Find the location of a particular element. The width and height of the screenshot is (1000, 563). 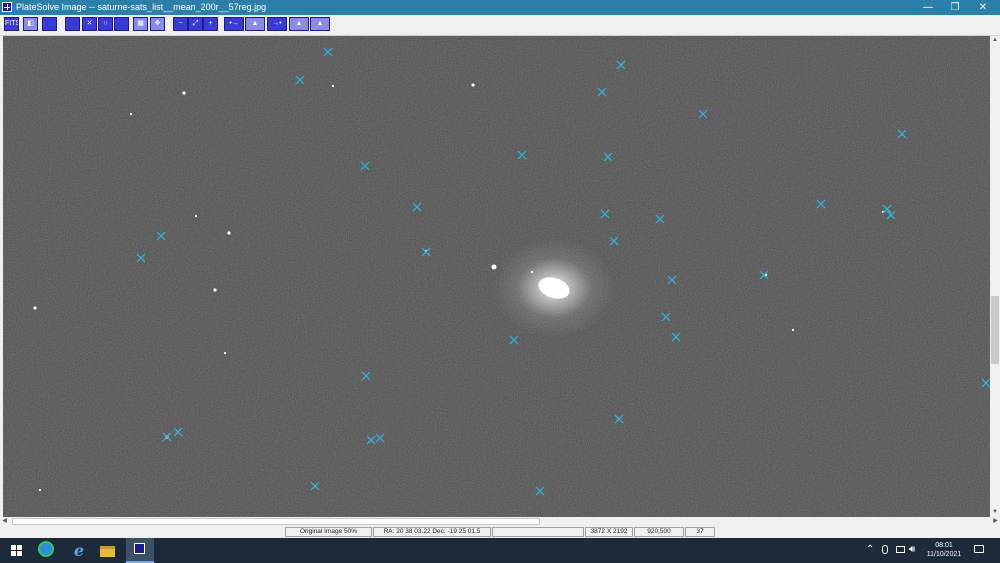

horizontal-scrollbar: ◀ ▶ is located at coordinates (500, 521).